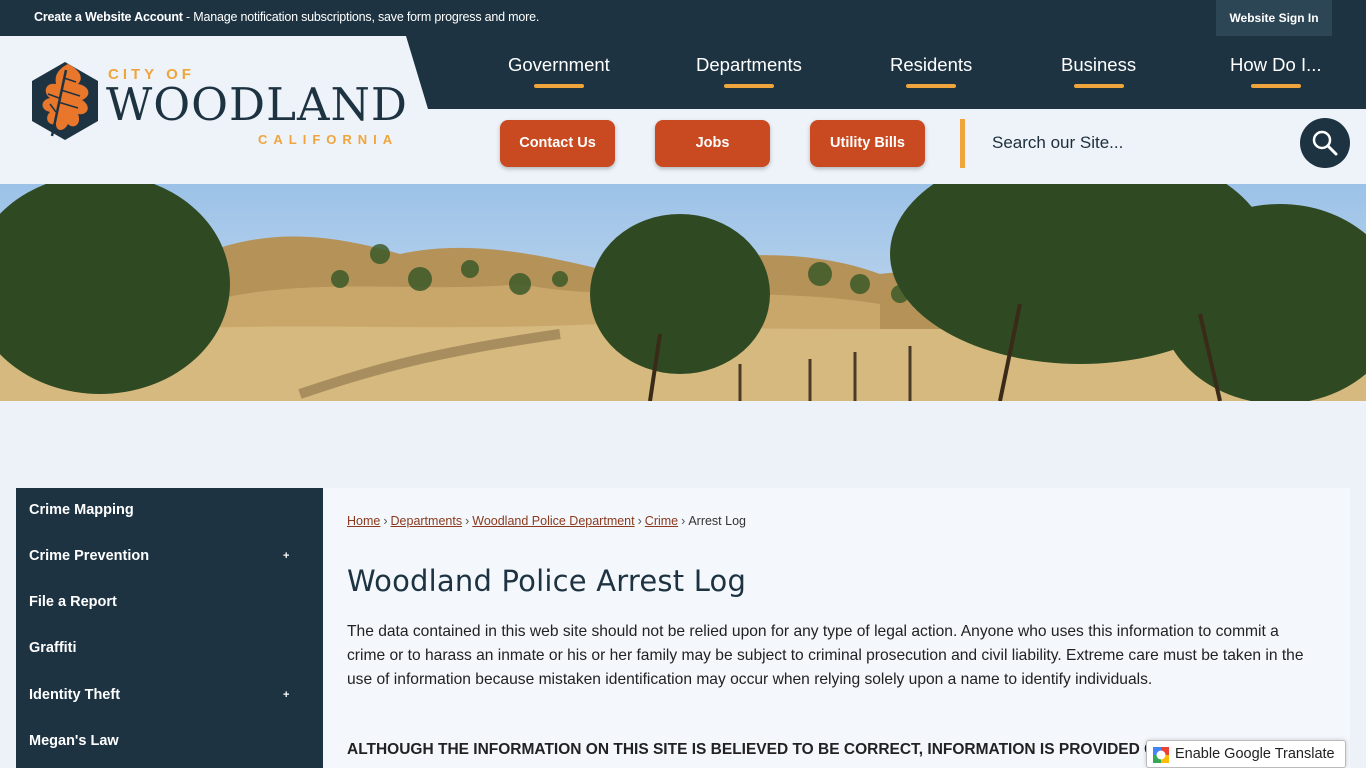 The width and height of the screenshot is (1366, 768). What do you see at coordinates (712, 143) in the screenshot?
I see `jobs-button: Jobs` at bounding box center [712, 143].